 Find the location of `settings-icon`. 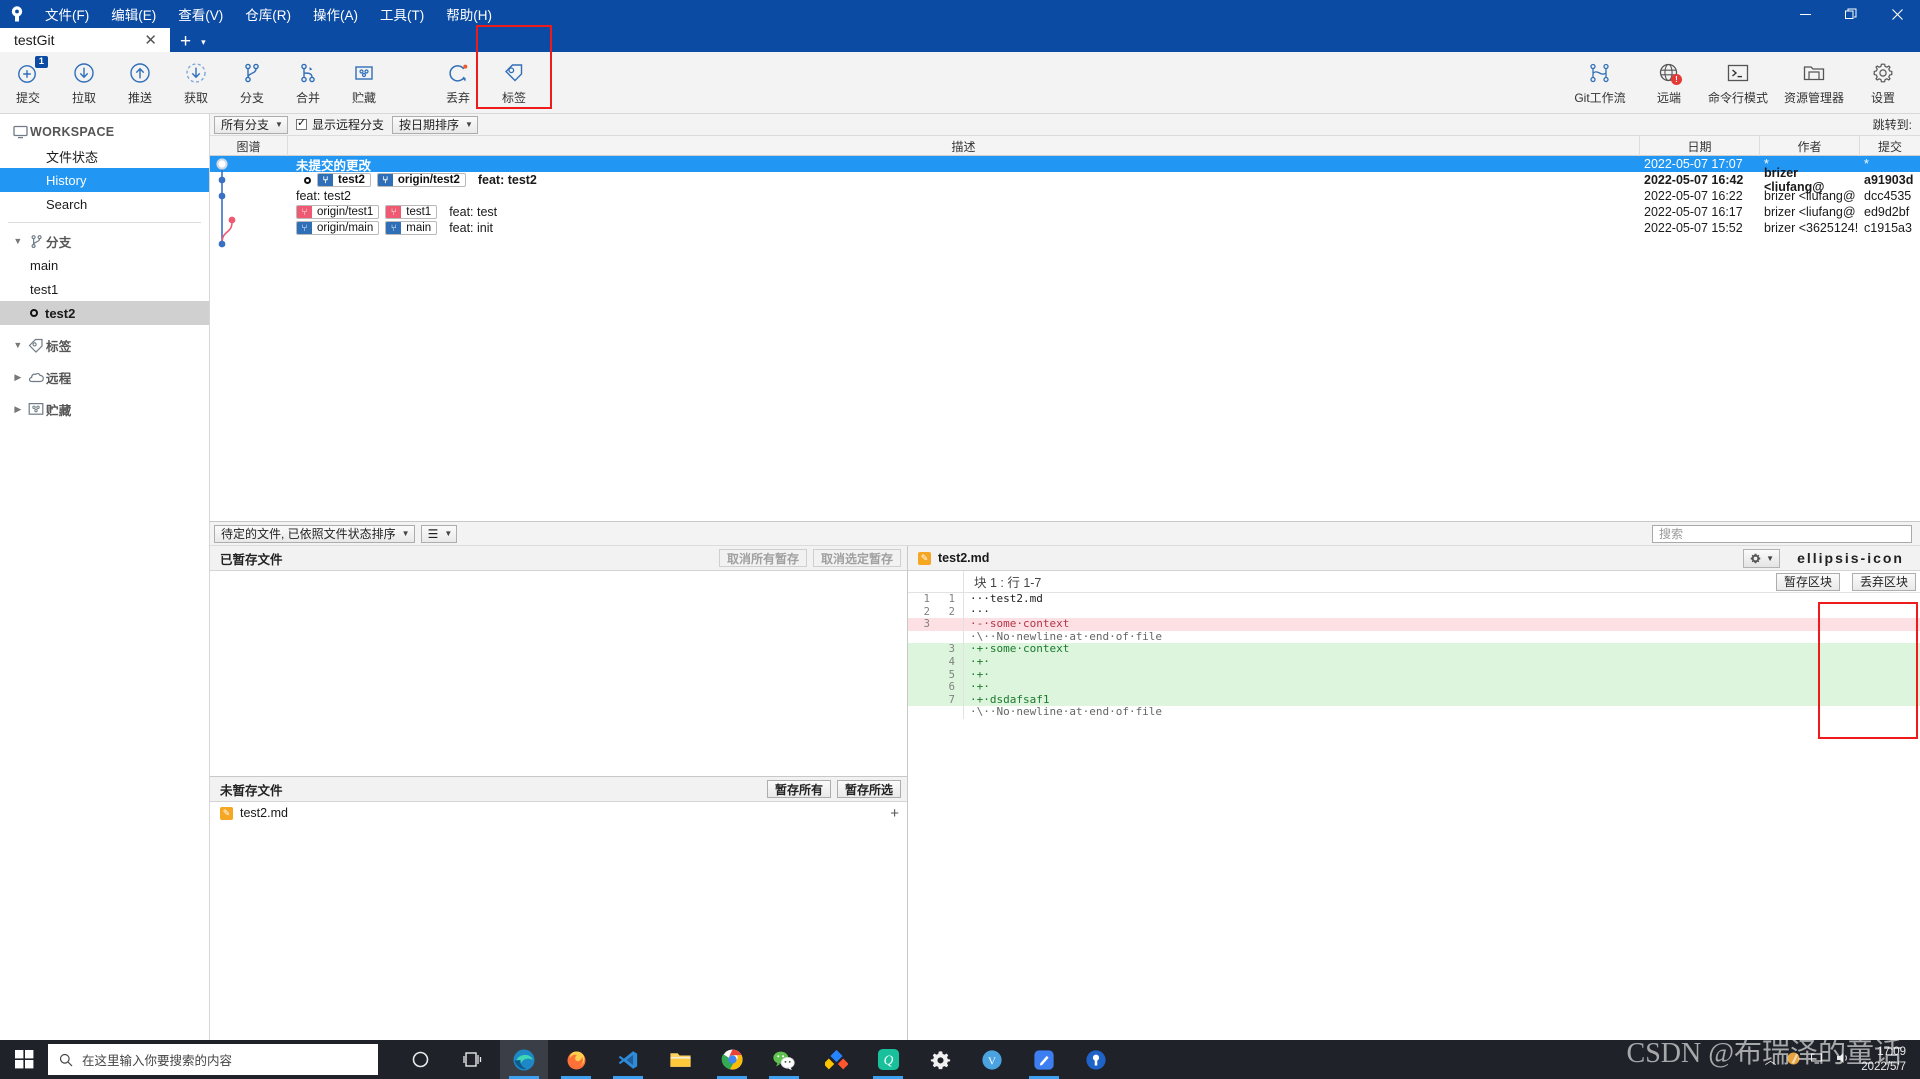

settings-icon is located at coordinates (940, 1059).